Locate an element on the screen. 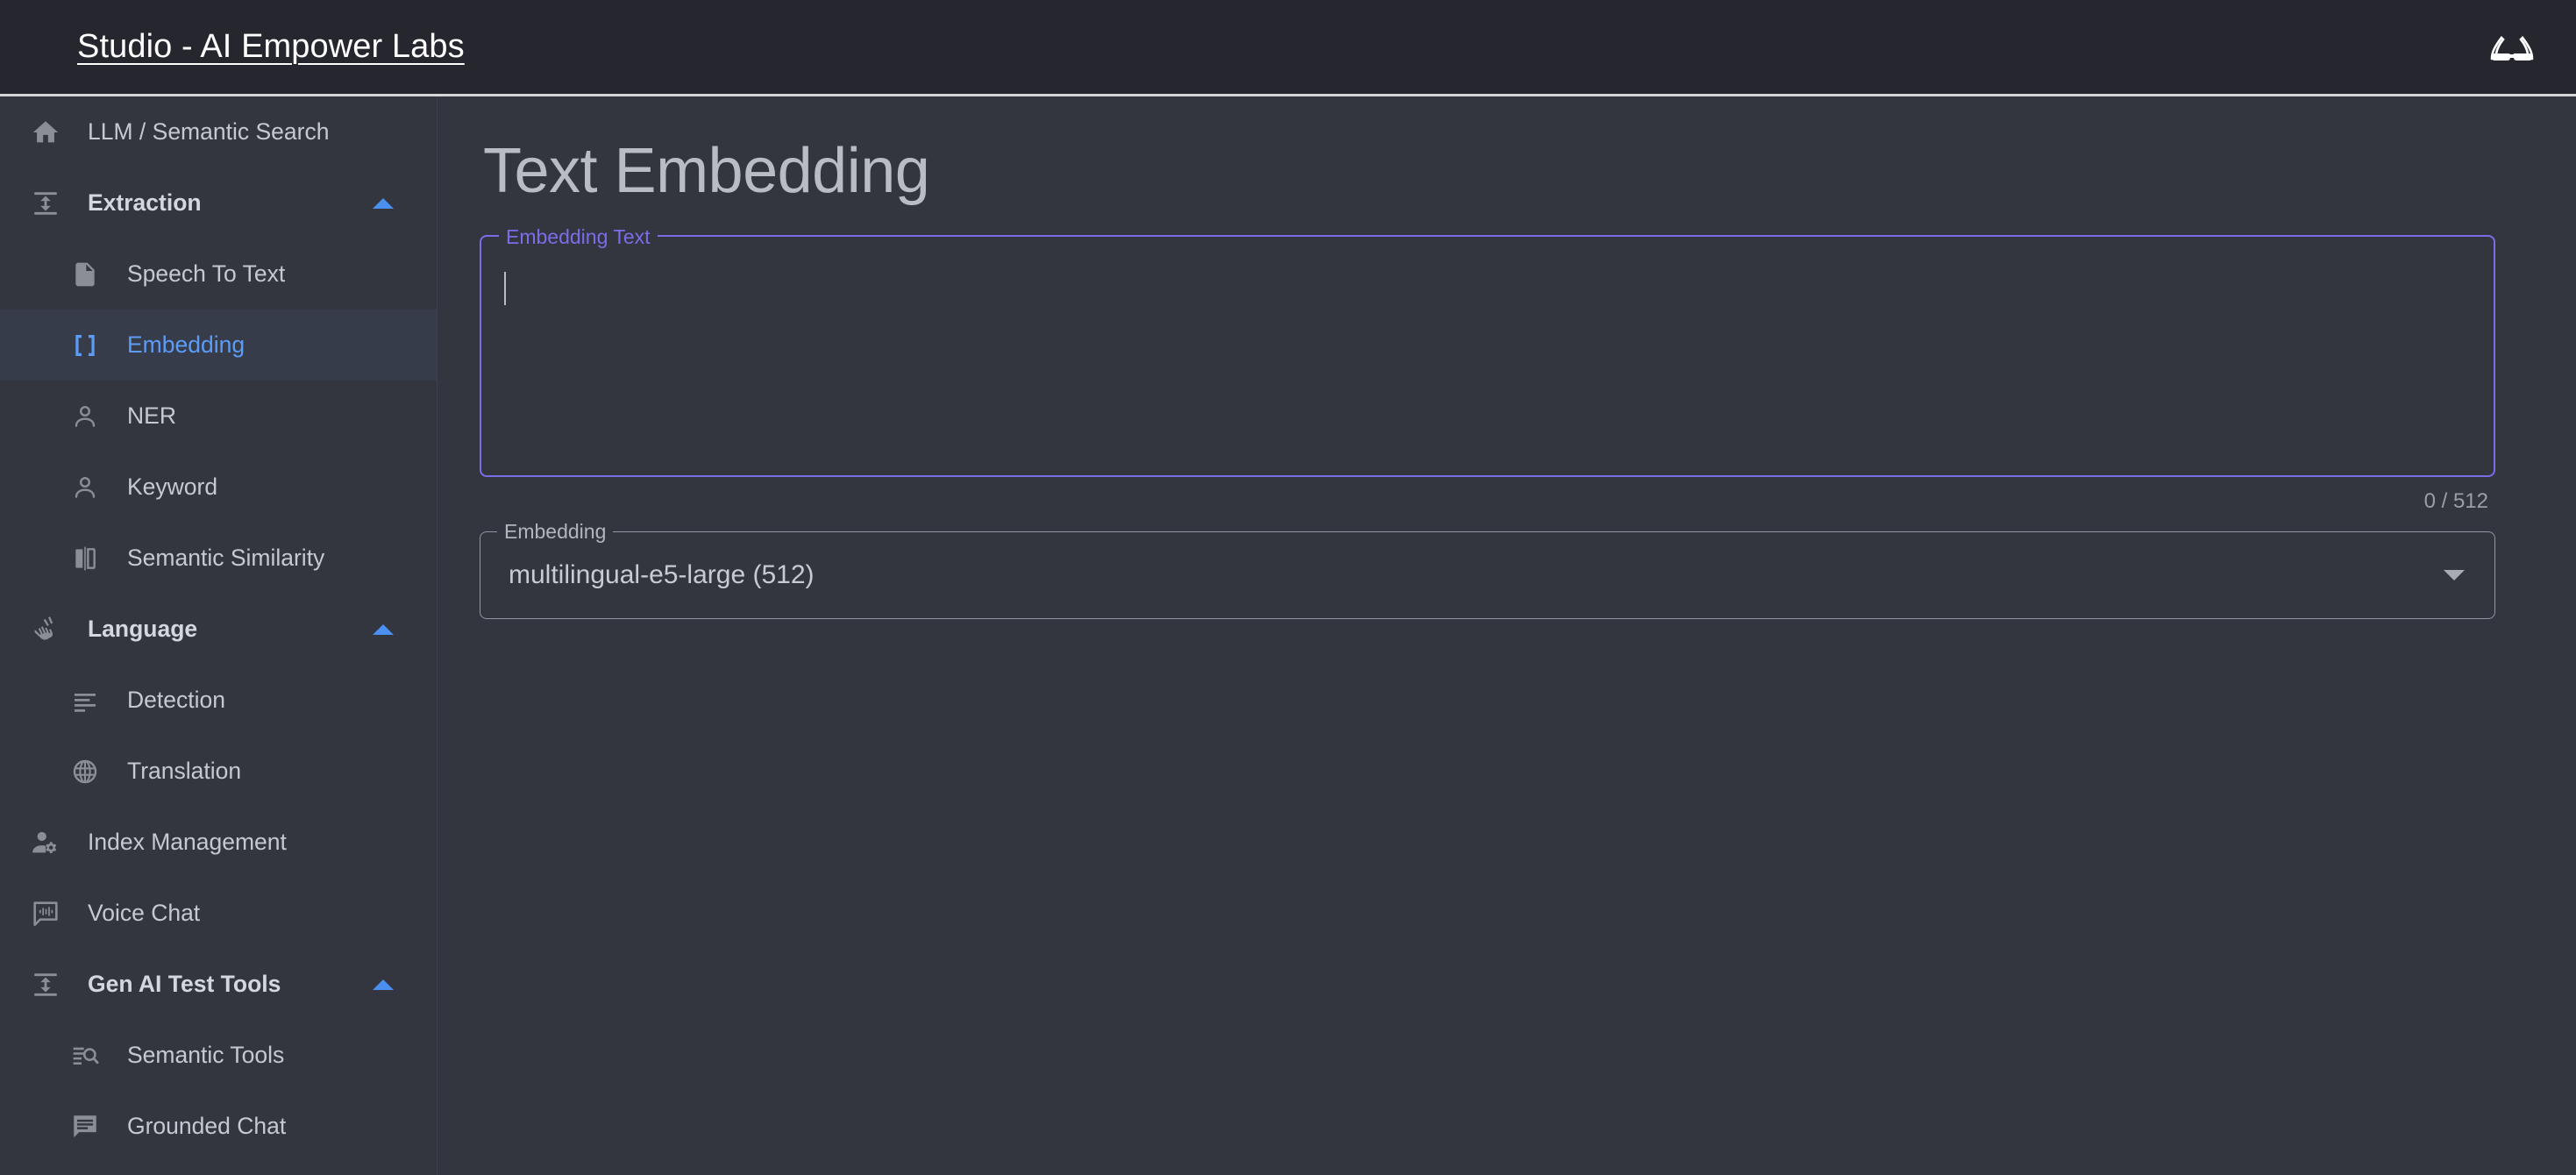 The width and height of the screenshot is (2576, 1175). sign-language-icon is located at coordinates (45, 630).